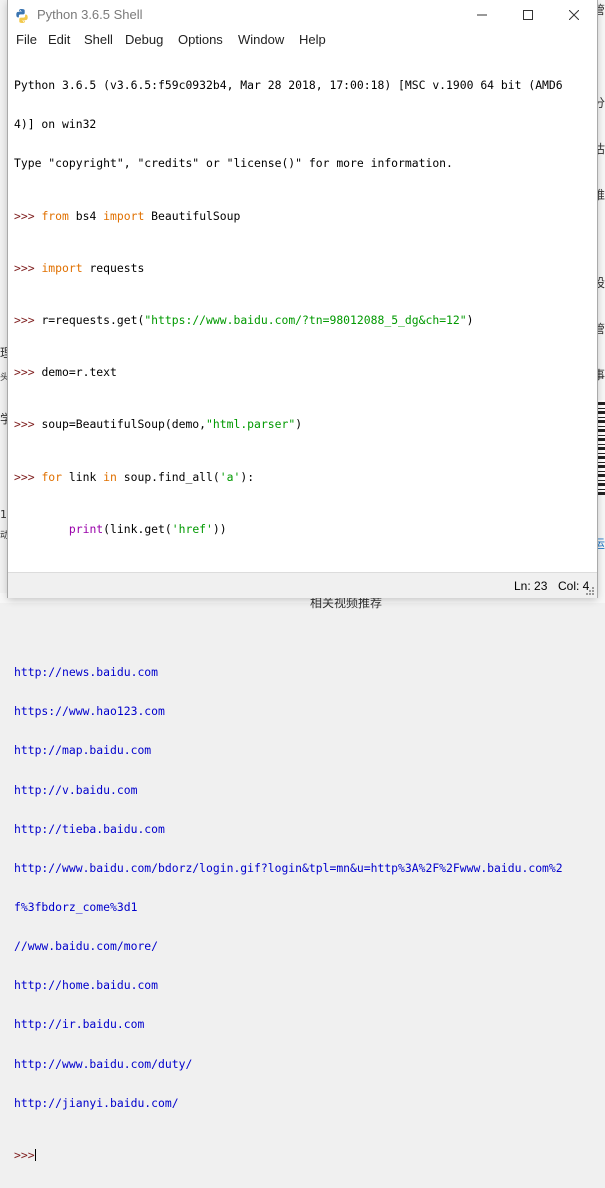  Describe the element at coordinates (76, 907) in the screenshot. I see `stdout-line: f%3fbdorz_come%3d1` at that location.